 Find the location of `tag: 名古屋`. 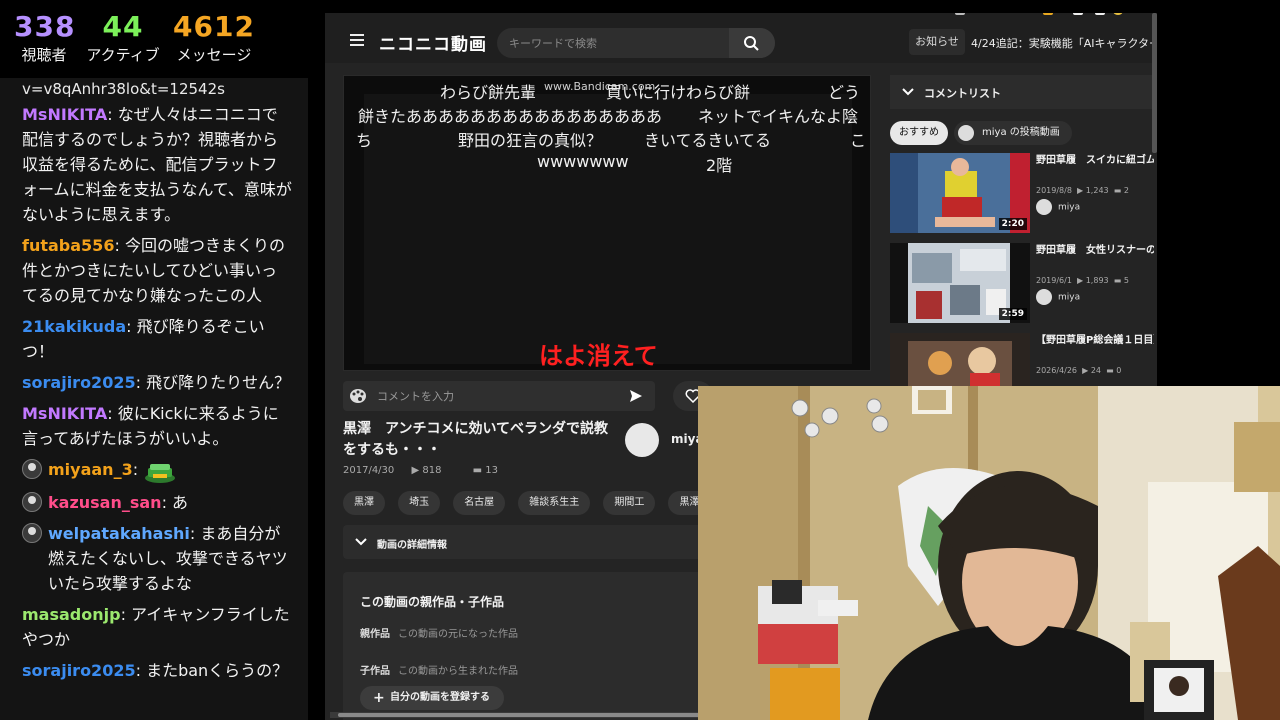

tag: 名古屋 is located at coordinates (479, 503).